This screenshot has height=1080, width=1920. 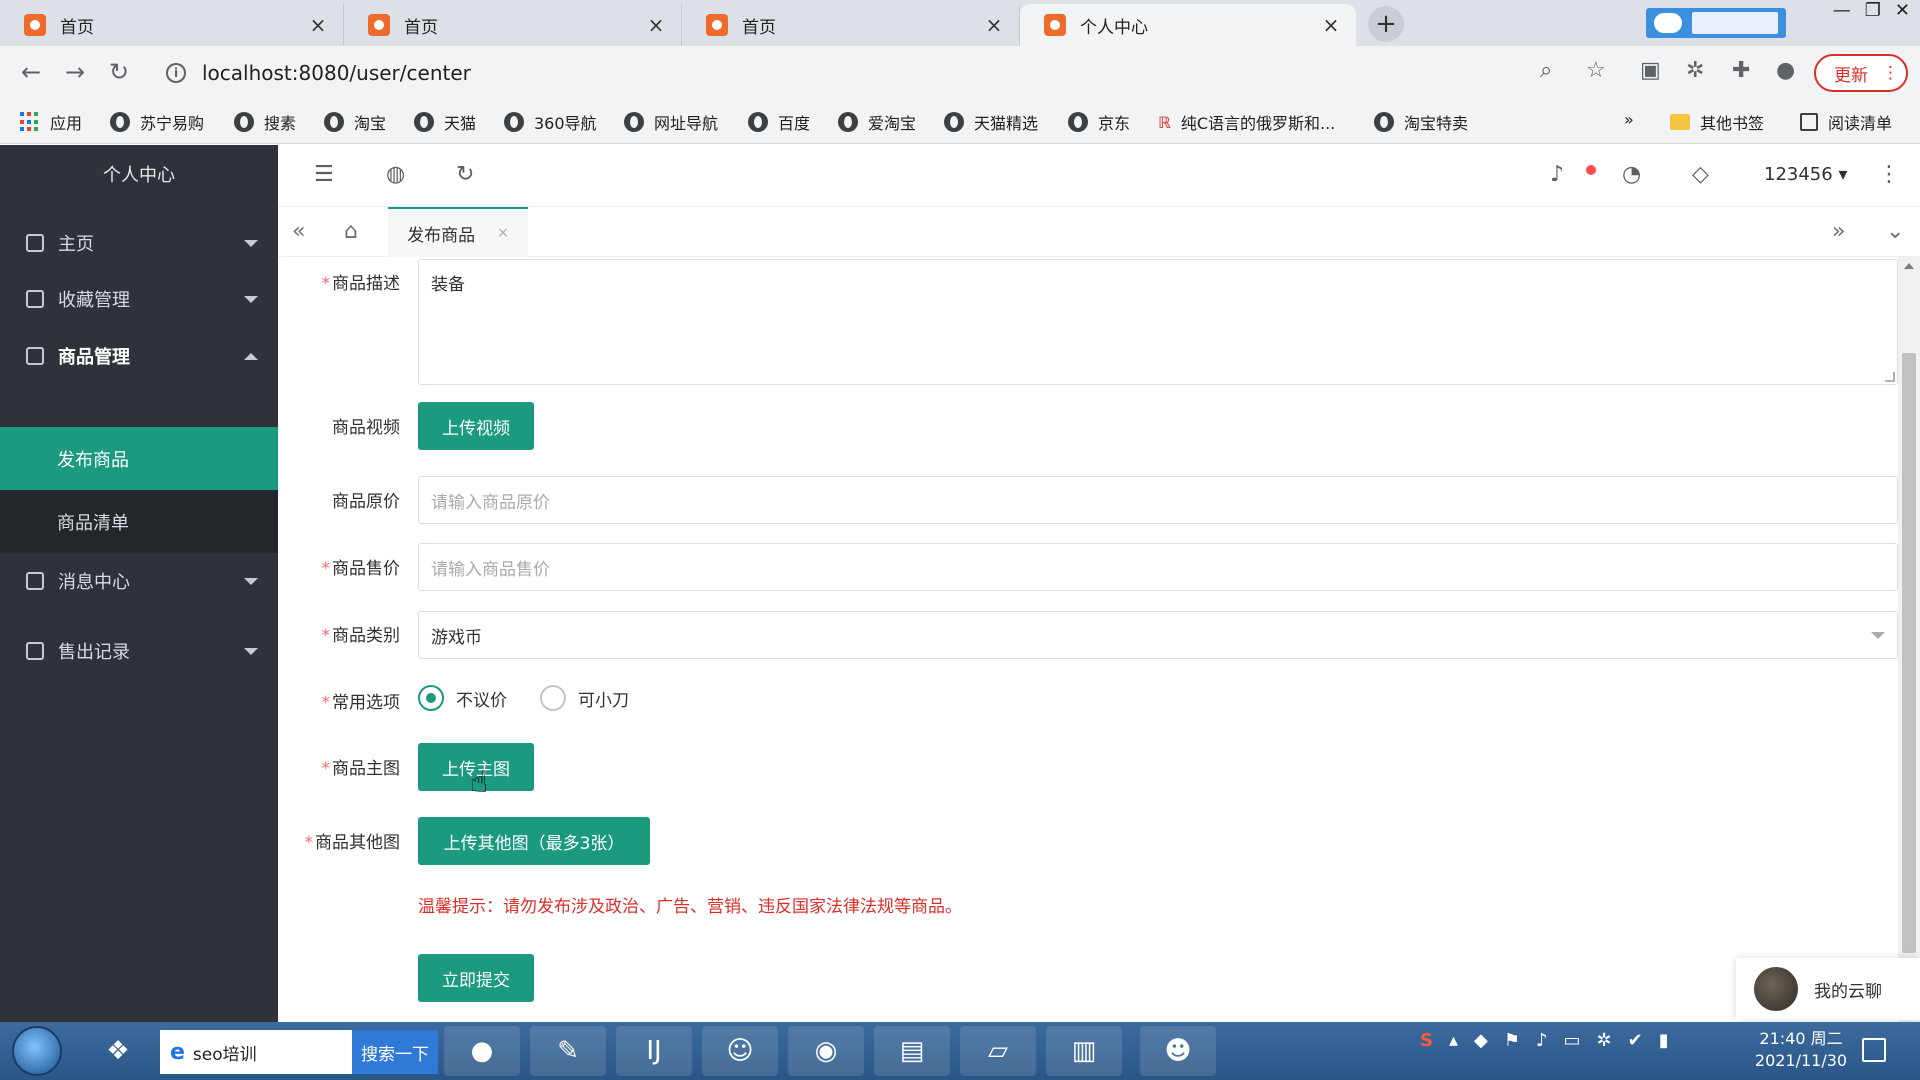 What do you see at coordinates (31, 72) in the screenshot?
I see `back-icon: ←` at bounding box center [31, 72].